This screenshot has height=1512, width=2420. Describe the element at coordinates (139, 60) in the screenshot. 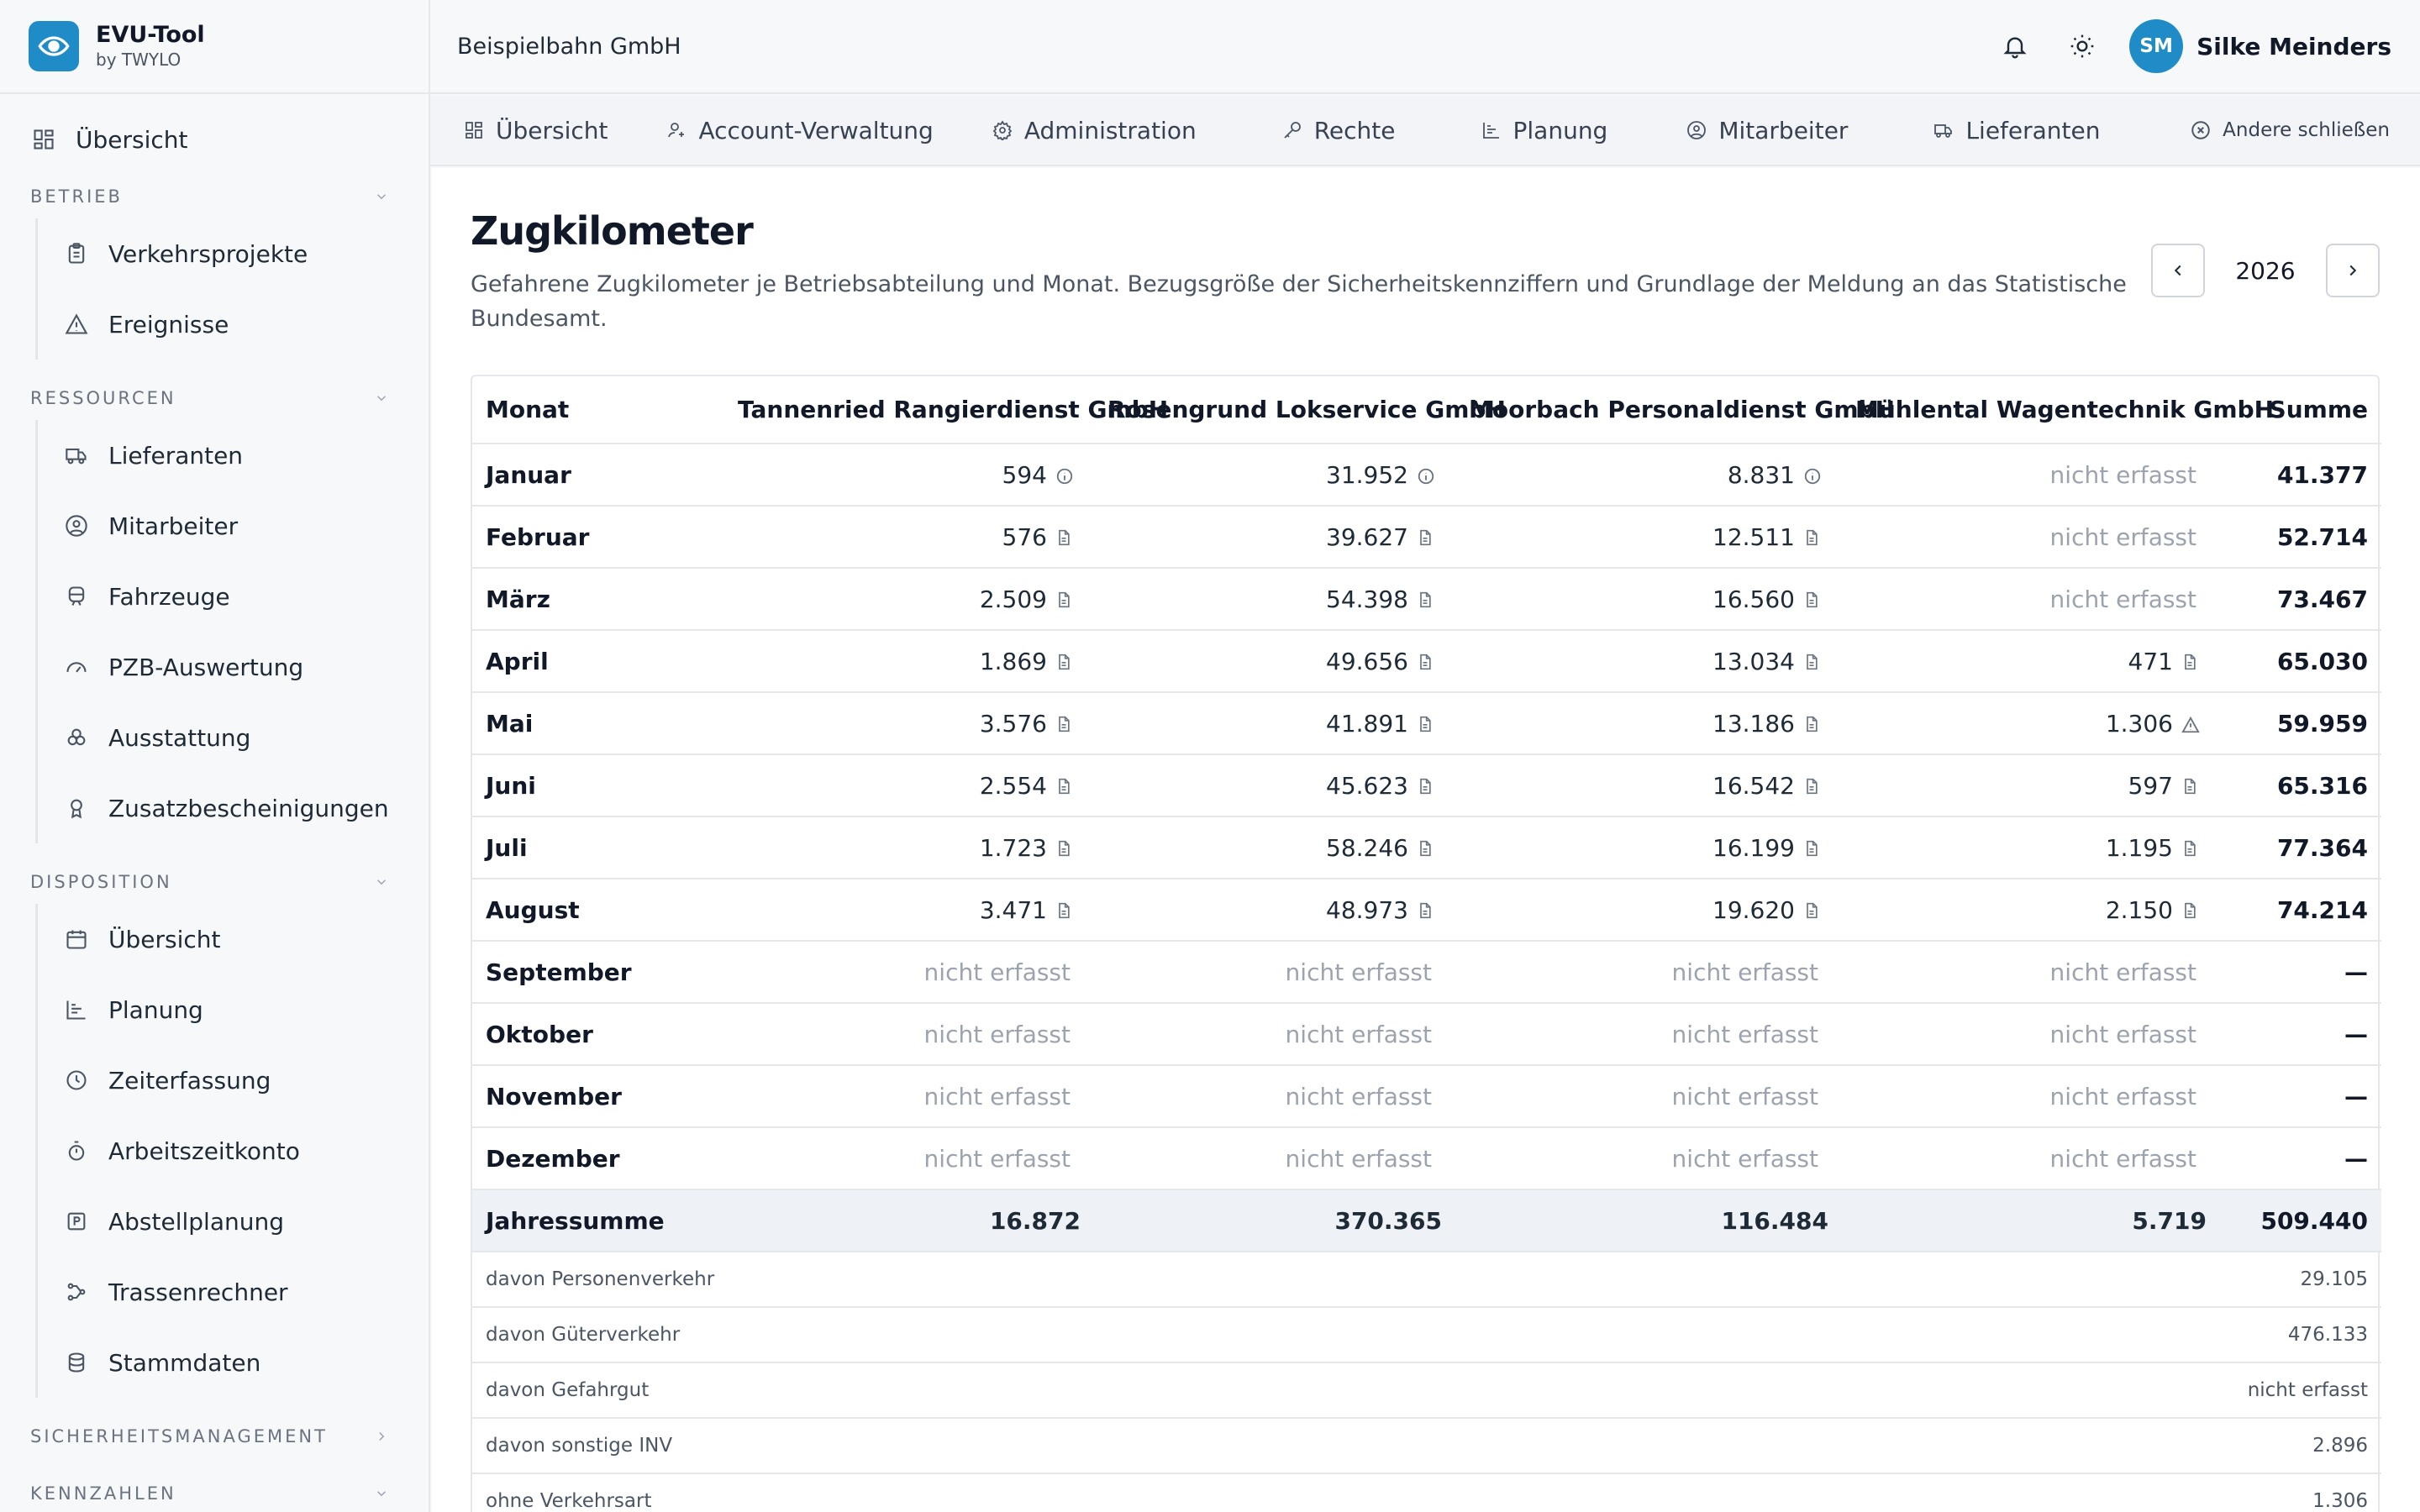

I see `app-vendor: by TWYLO` at that location.